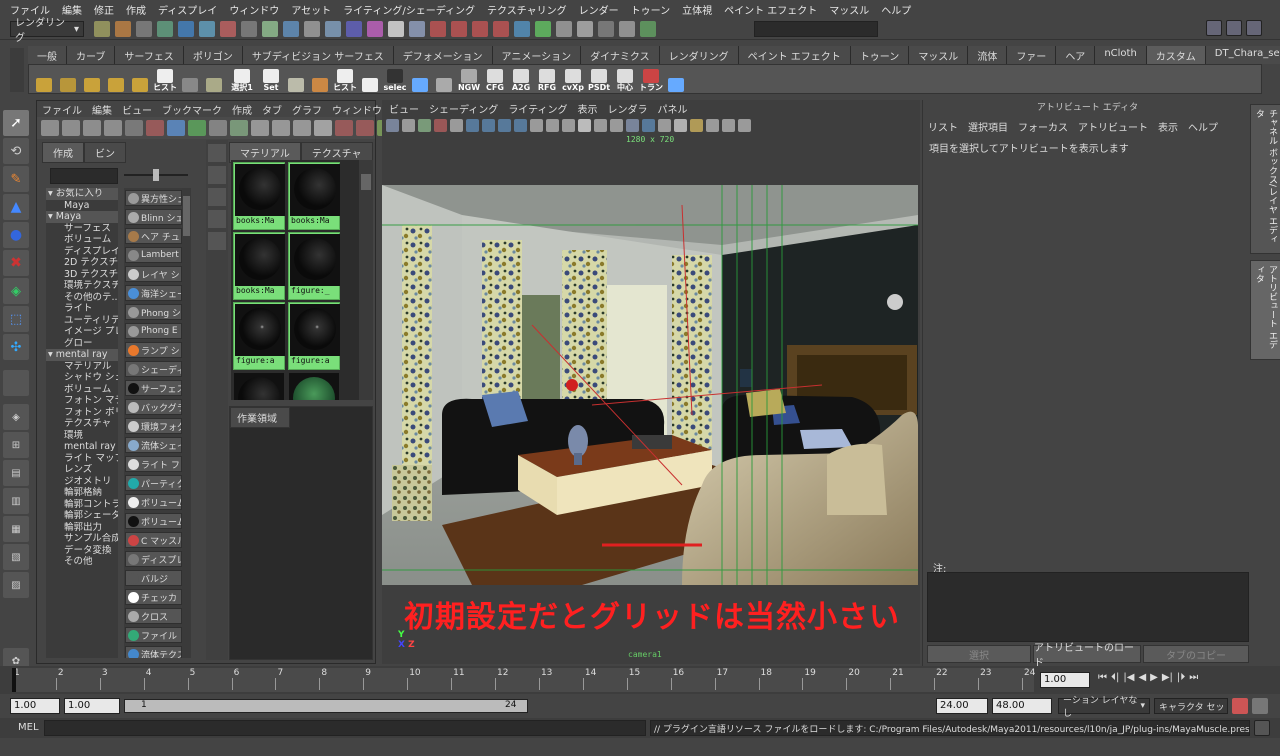 This screenshot has height=756, width=1280. Describe the element at coordinates (82, 321) in the screenshot. I see `tree-item: ユーティリティ` at that location.